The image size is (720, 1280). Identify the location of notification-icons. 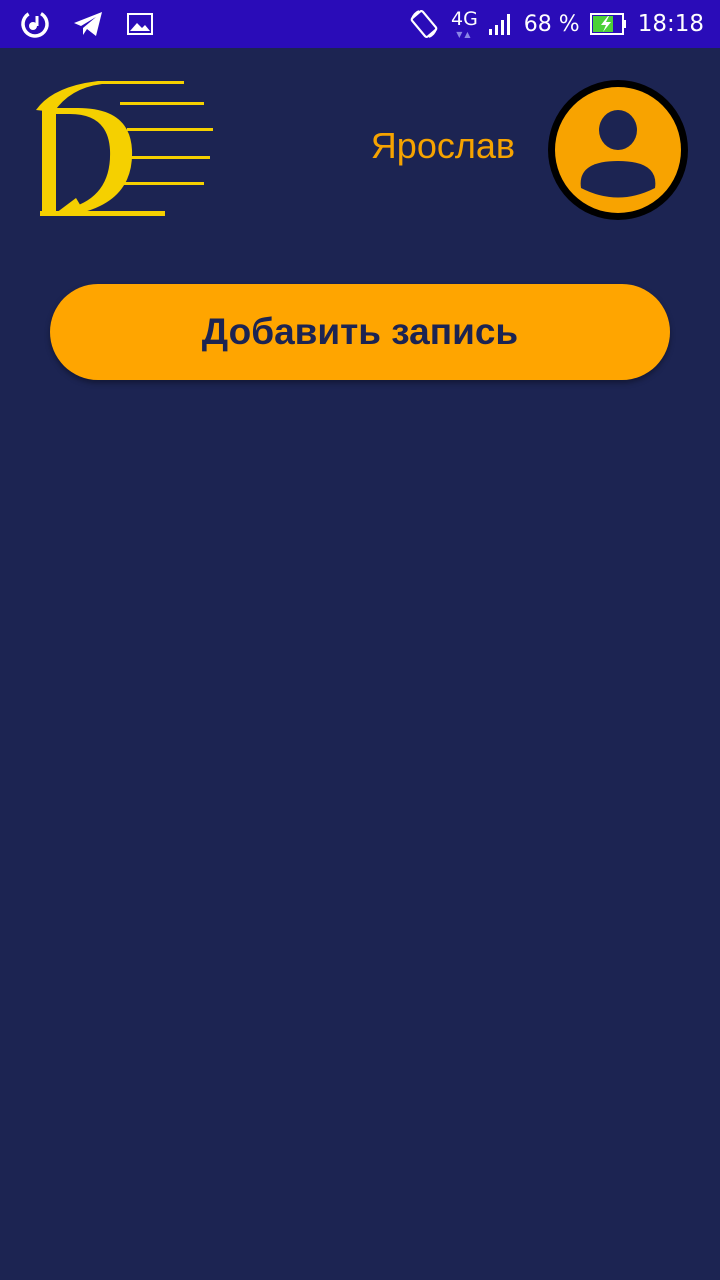
(87, 24).